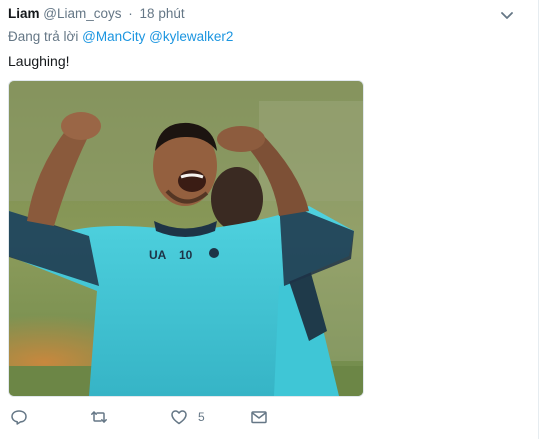 Image resolution: width=548 pixels, height=439 pixels. I want to click on mention-kylewalker2: @kylewalker2, so click(191, 36).